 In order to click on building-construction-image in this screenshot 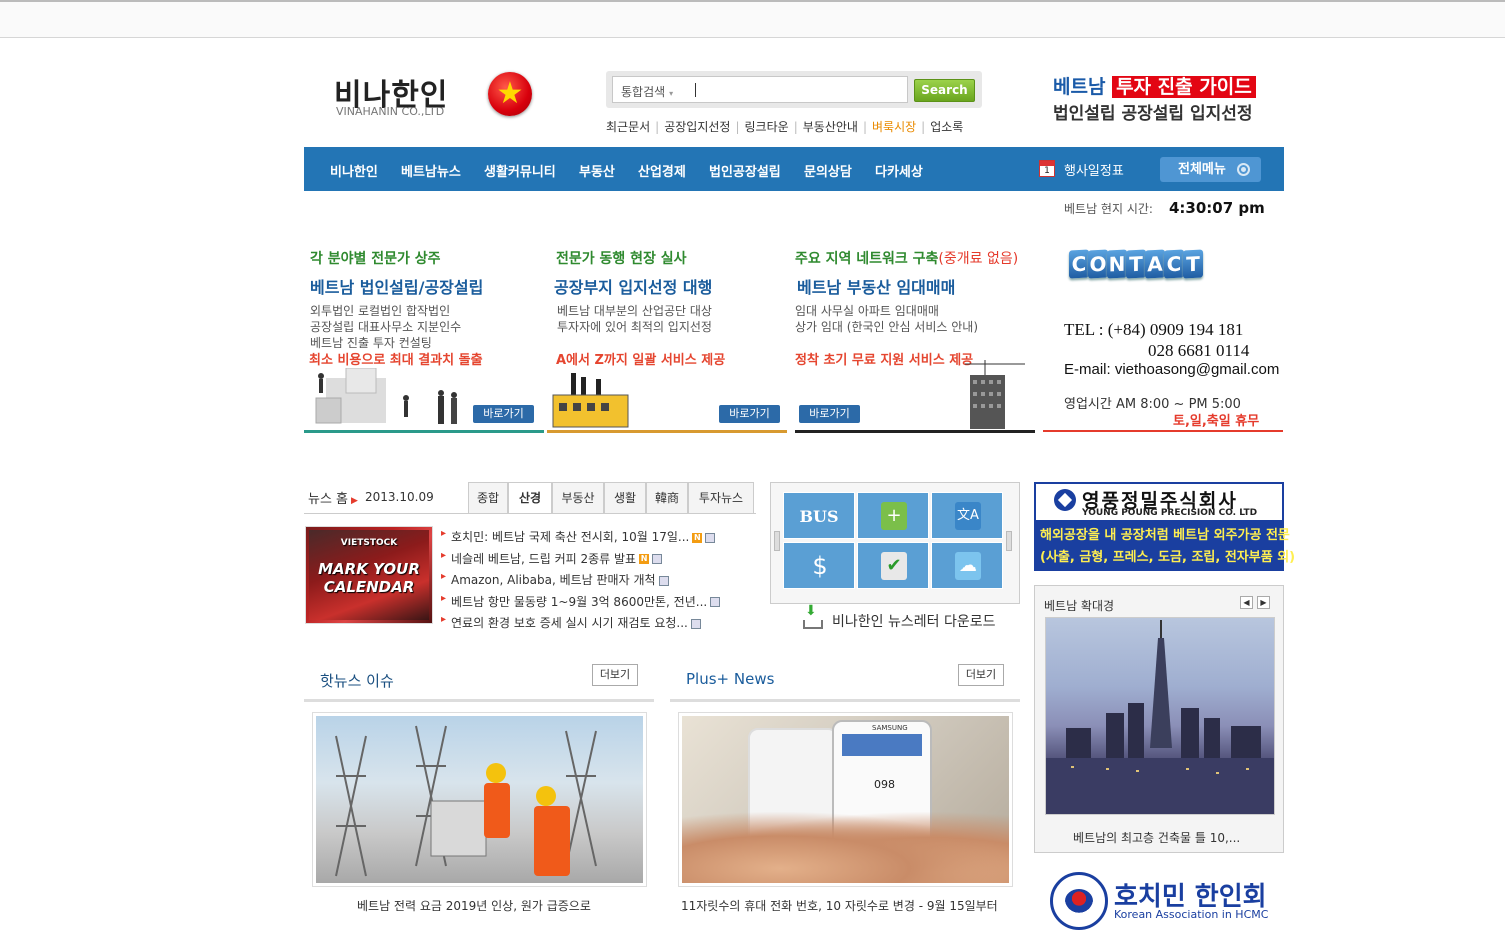, I will do `click(995, 394)`.